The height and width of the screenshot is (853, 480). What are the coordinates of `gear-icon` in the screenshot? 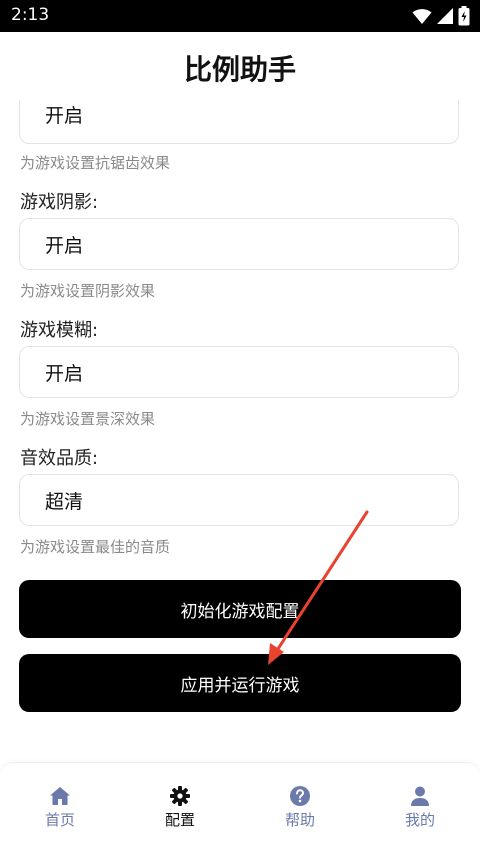 It's located at (180, 796).